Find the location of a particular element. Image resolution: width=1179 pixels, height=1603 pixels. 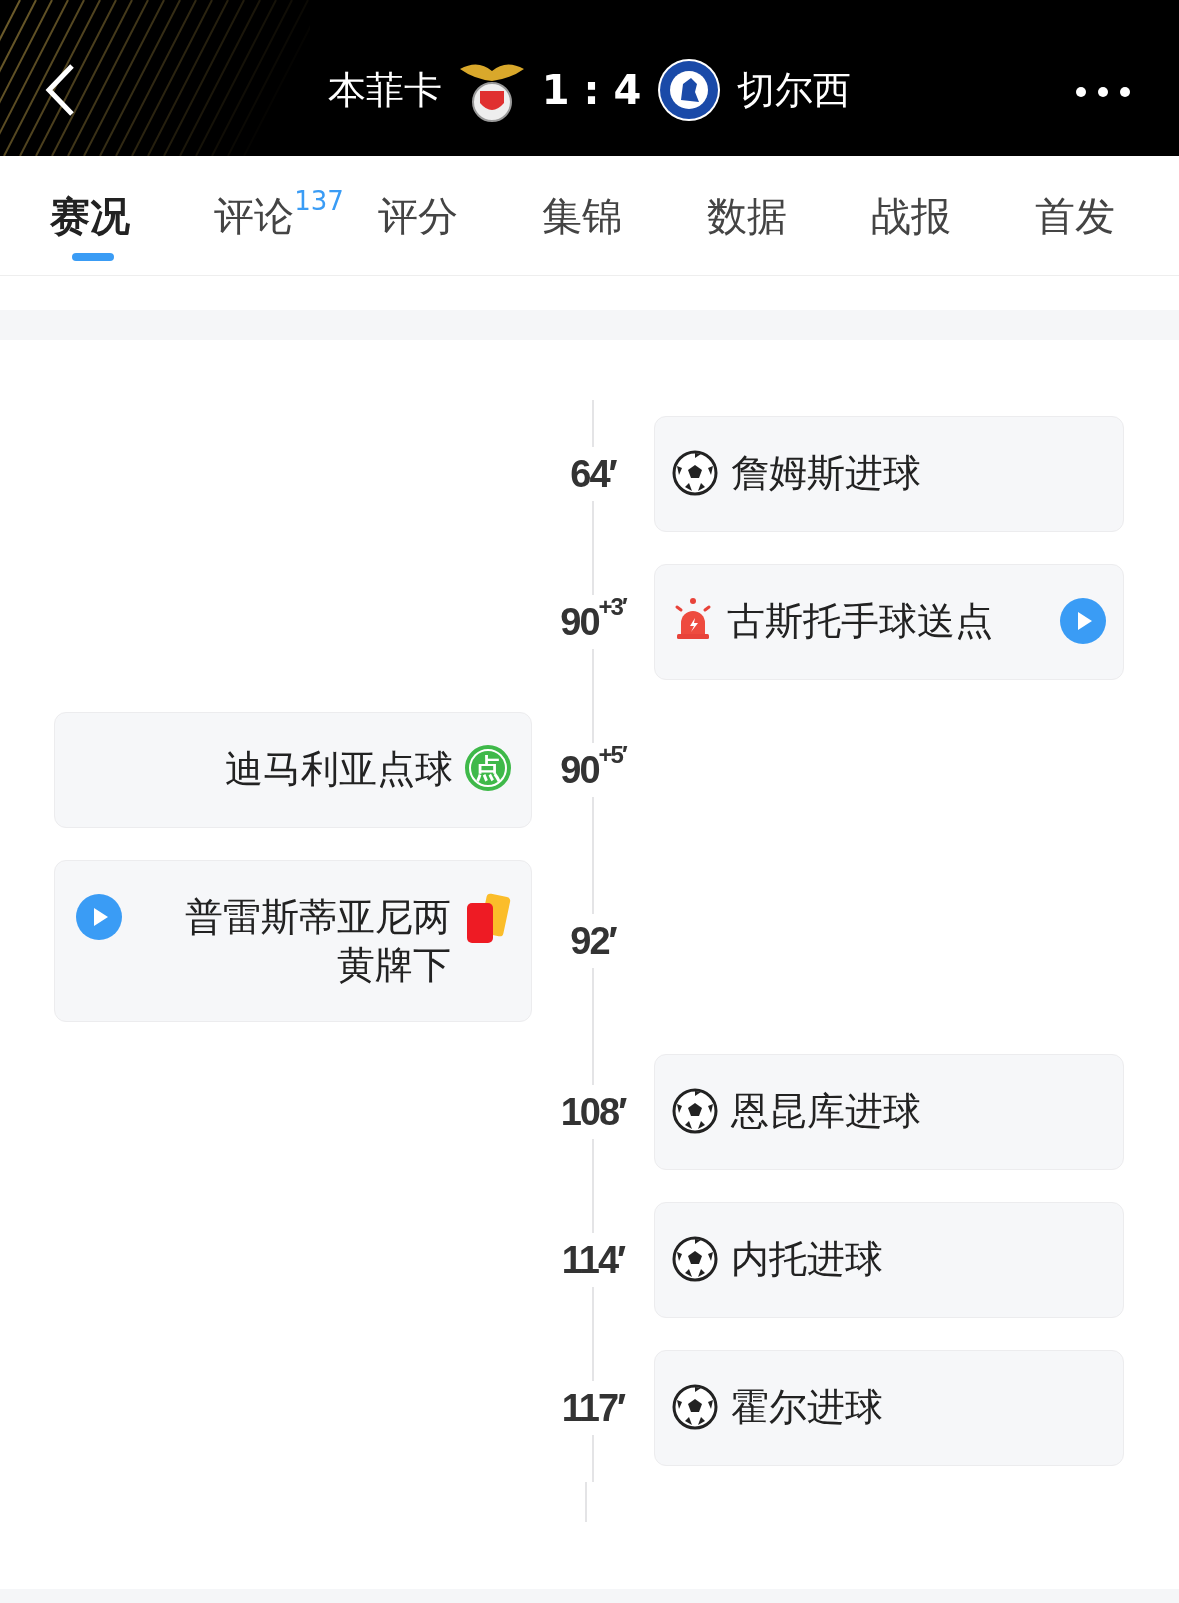

event-text: 迪马利亚点球 is located at coordinates (339, 769).